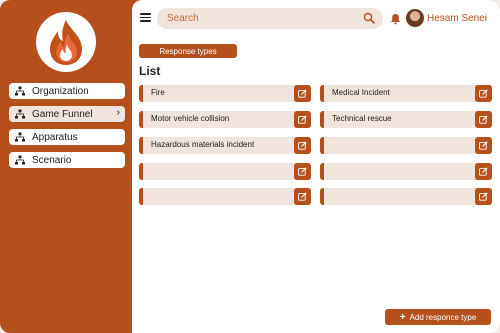  I want to click on avatar, so click(415, 18).